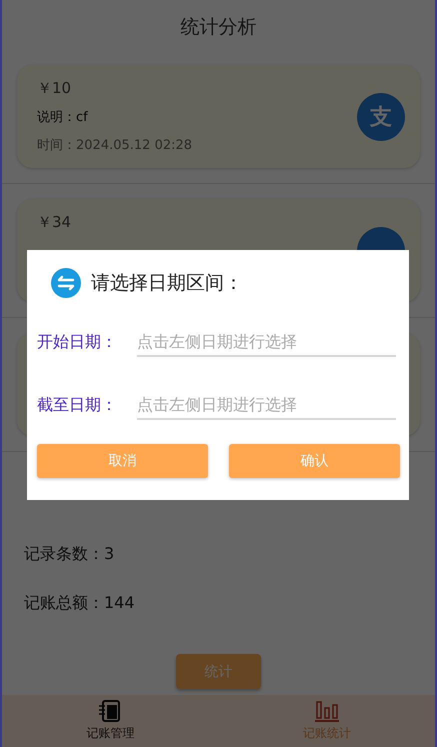 This screenshot has width=437, height=747. What do you see at coordinates (70, 554) in the screenshot?
I see `stat-text: 记录条数：3` at bounding box center [70, 554].